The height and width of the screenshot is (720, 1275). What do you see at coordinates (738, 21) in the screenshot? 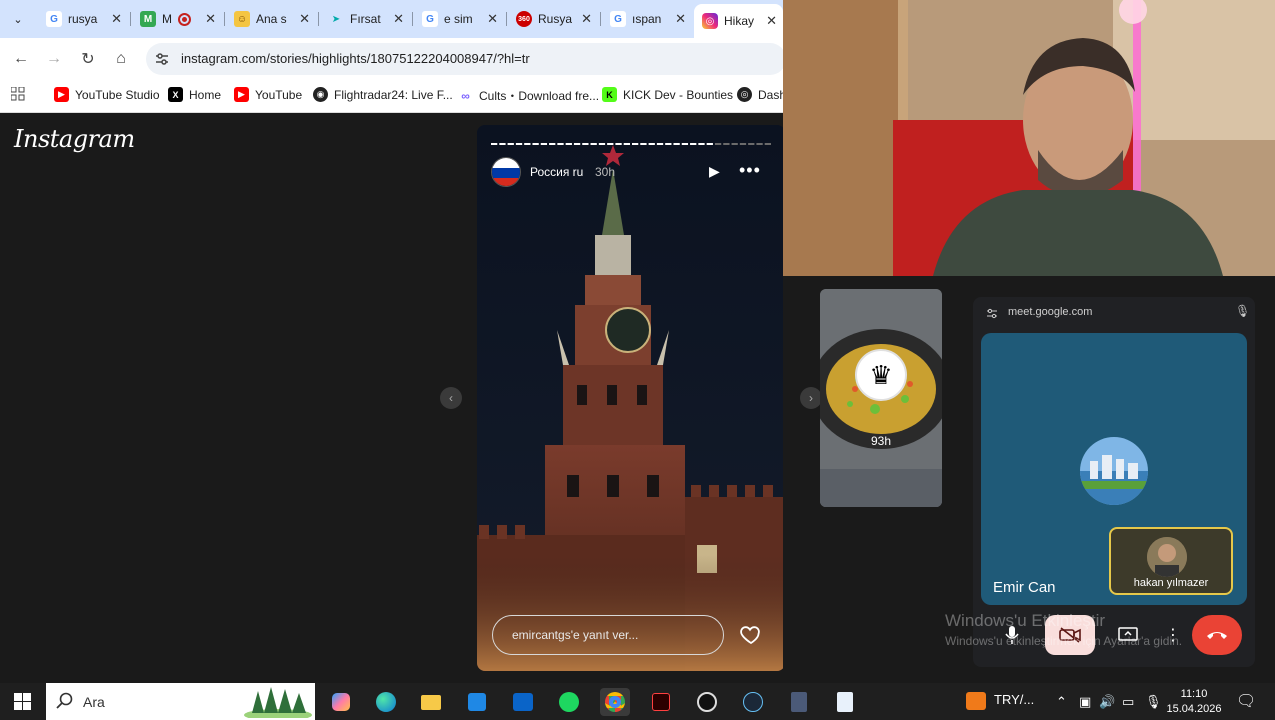
I see `tab-hikaye-active: ◎ Hikay ✕` at bounding box center [738, 21].